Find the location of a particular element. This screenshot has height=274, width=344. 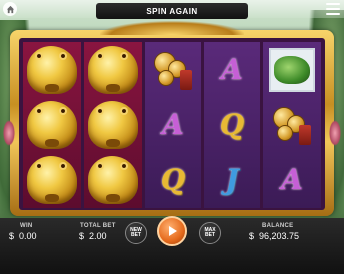

max-bet-button: MAX BET is located at coordinates (210, 233).